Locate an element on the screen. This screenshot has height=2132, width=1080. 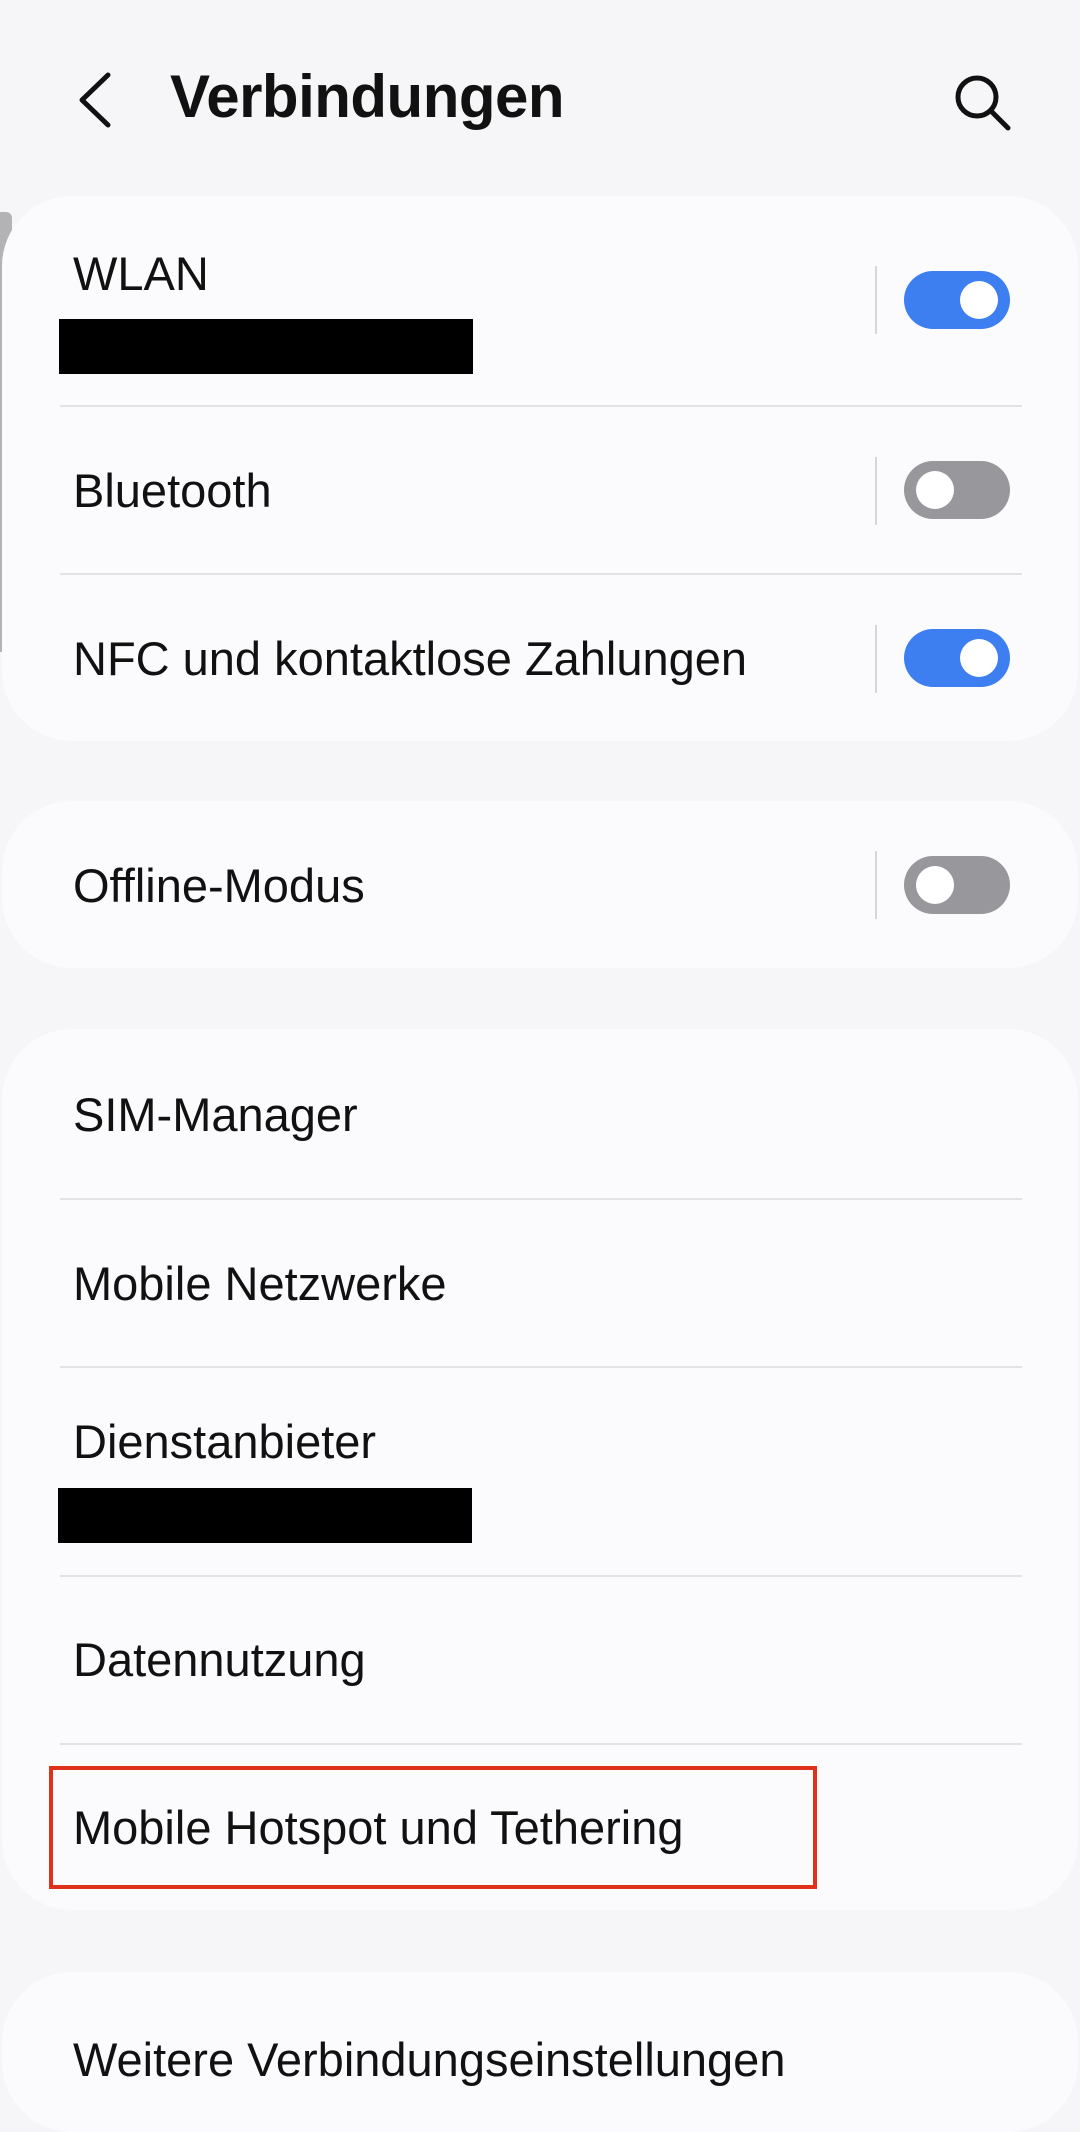
more-settings-card: Weitere Verbindungseinstellungen is located at coordinates (540, 2052).